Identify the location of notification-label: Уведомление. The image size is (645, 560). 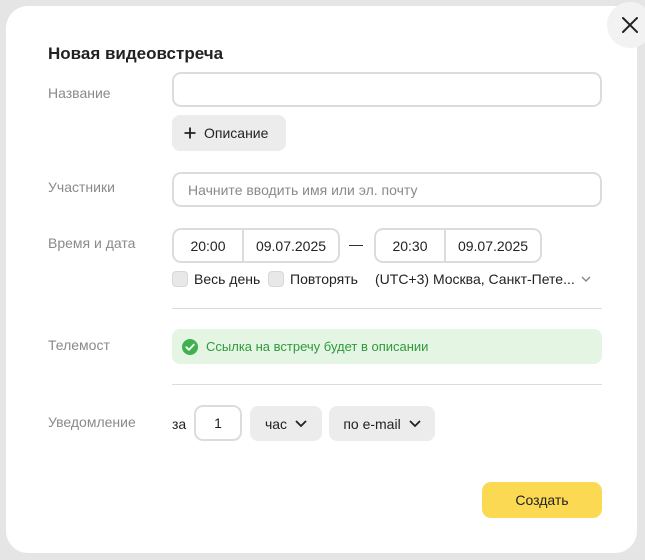
(92, 422).